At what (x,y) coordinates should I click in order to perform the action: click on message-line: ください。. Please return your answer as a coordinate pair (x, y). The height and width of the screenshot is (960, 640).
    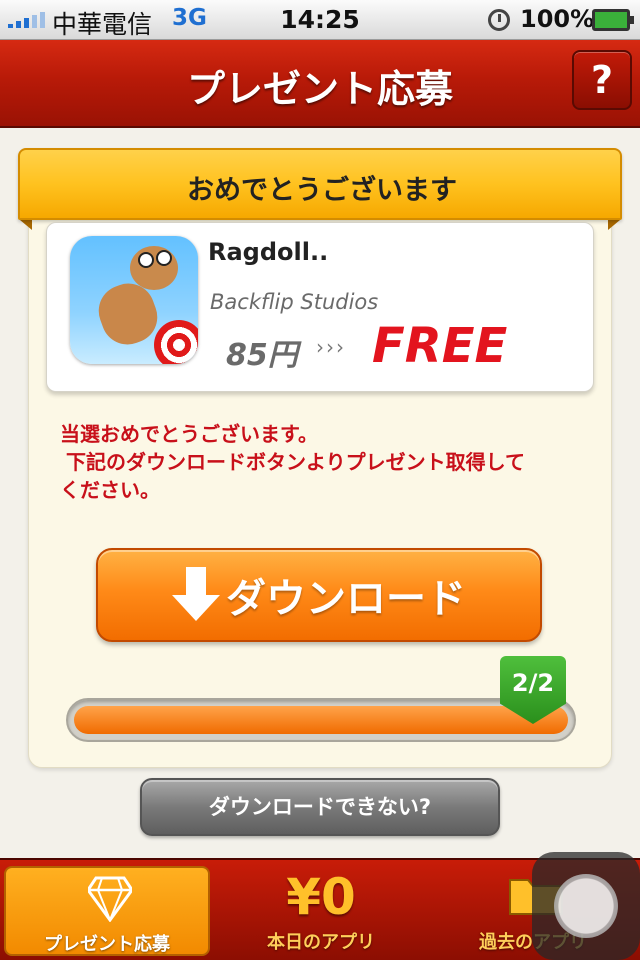
    Looking at the image, I should click on (110, 490).